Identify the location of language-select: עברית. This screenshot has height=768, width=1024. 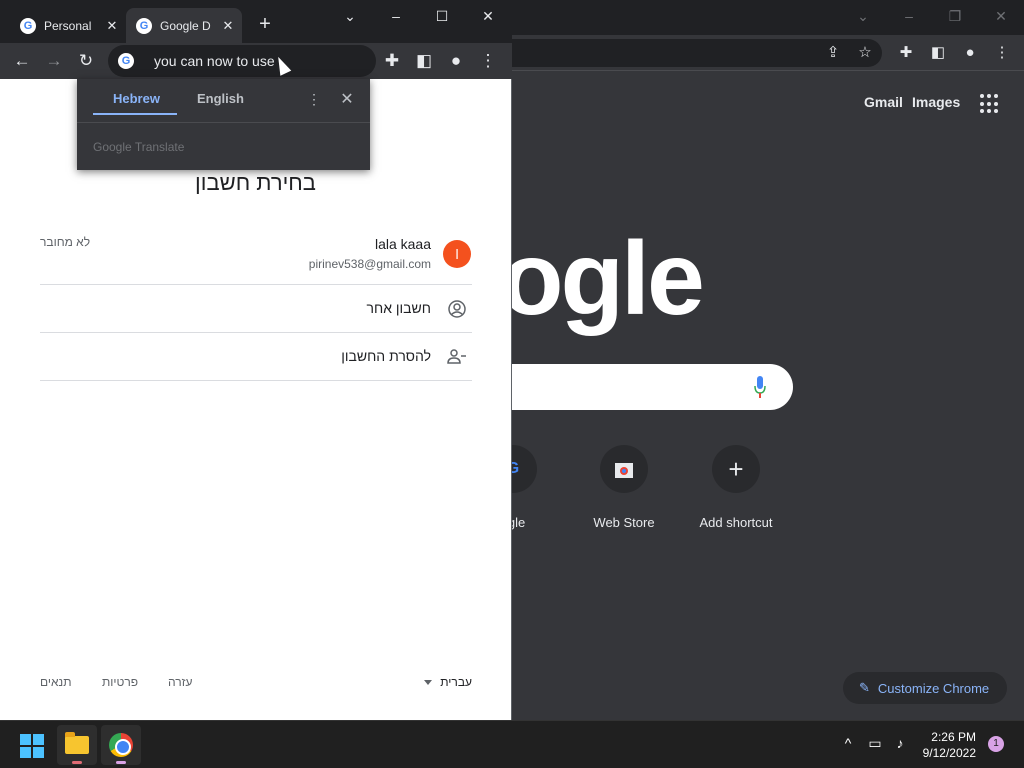
(448, 682).